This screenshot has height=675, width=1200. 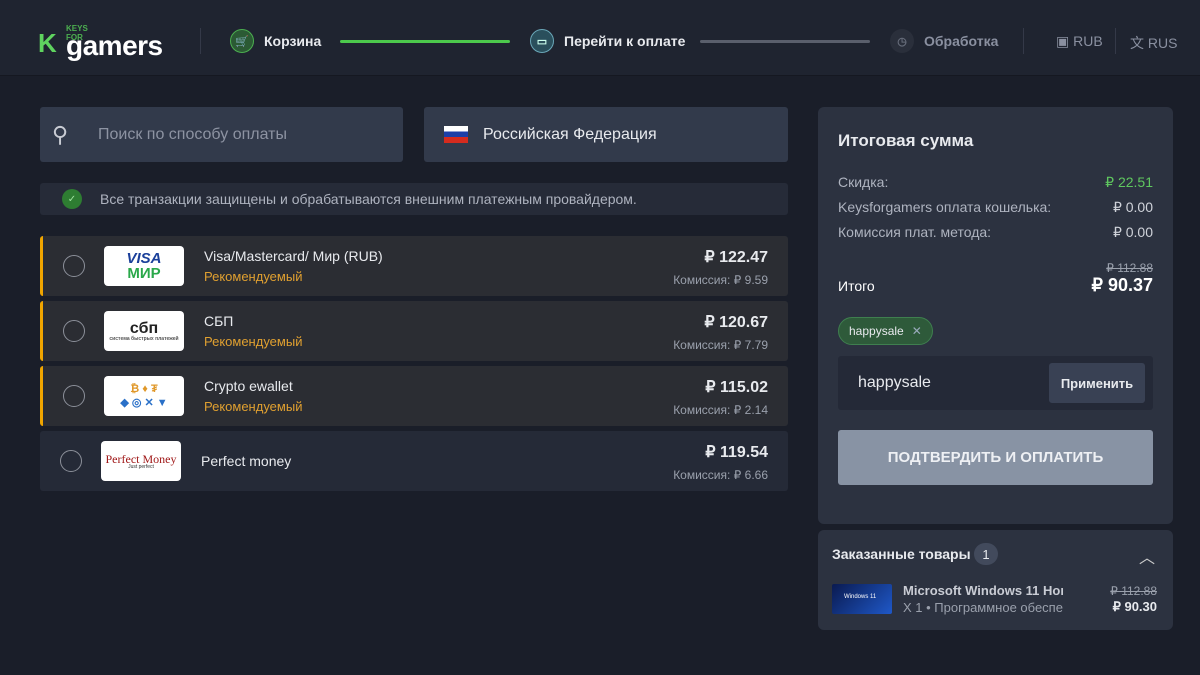 What do you see at coordinates (736, 322) in the screenshot?
I see `method-price: ₽ 120.67` at bounding box center [736, 322].